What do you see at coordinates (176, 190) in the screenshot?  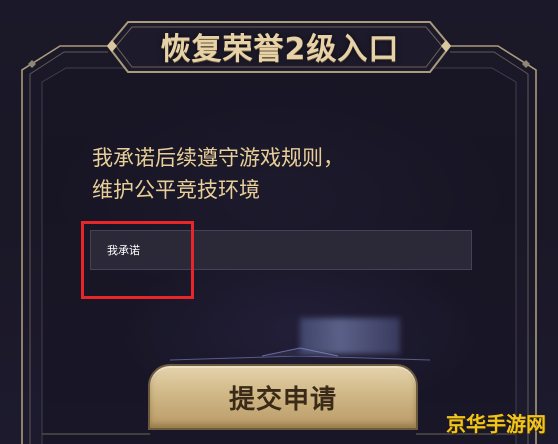 I see `pledge-line-2: 维护公平竞技环境` at bounding box center [176, 190].